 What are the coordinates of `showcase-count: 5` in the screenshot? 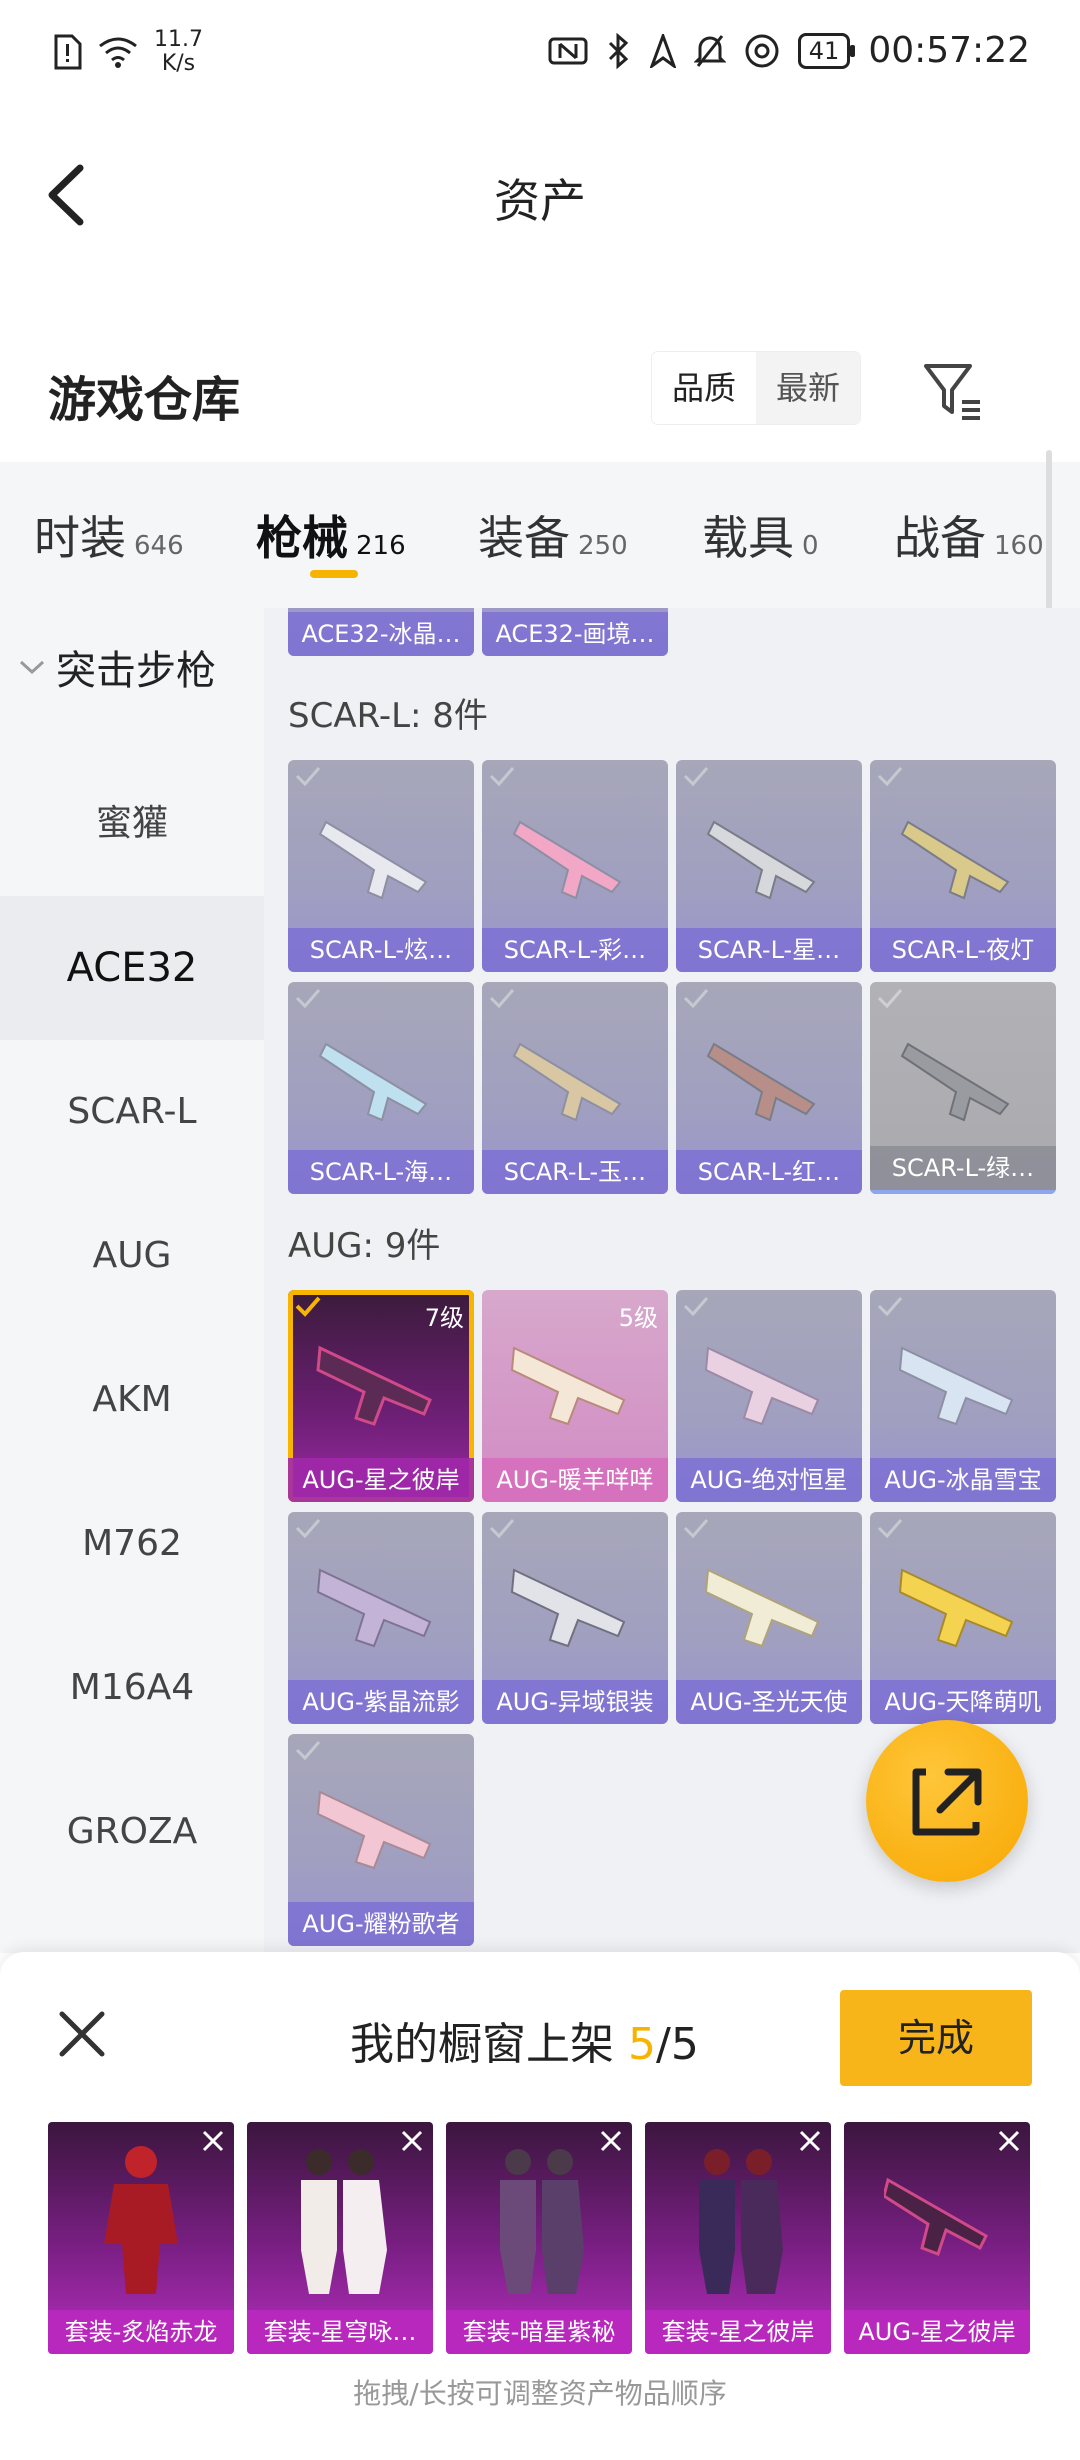 It's located at (642, 2044).